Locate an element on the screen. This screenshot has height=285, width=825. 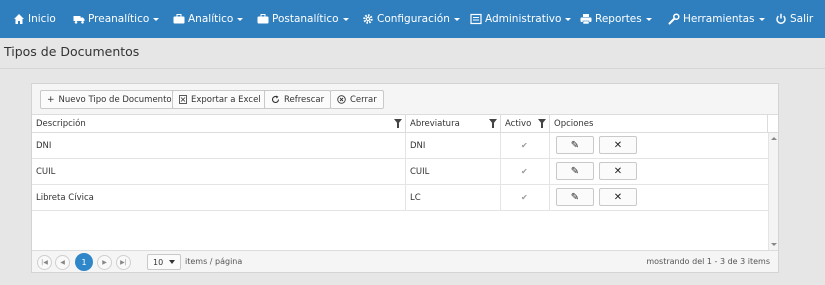
first-page-button: |◀ is located at coordinates (44, 262).